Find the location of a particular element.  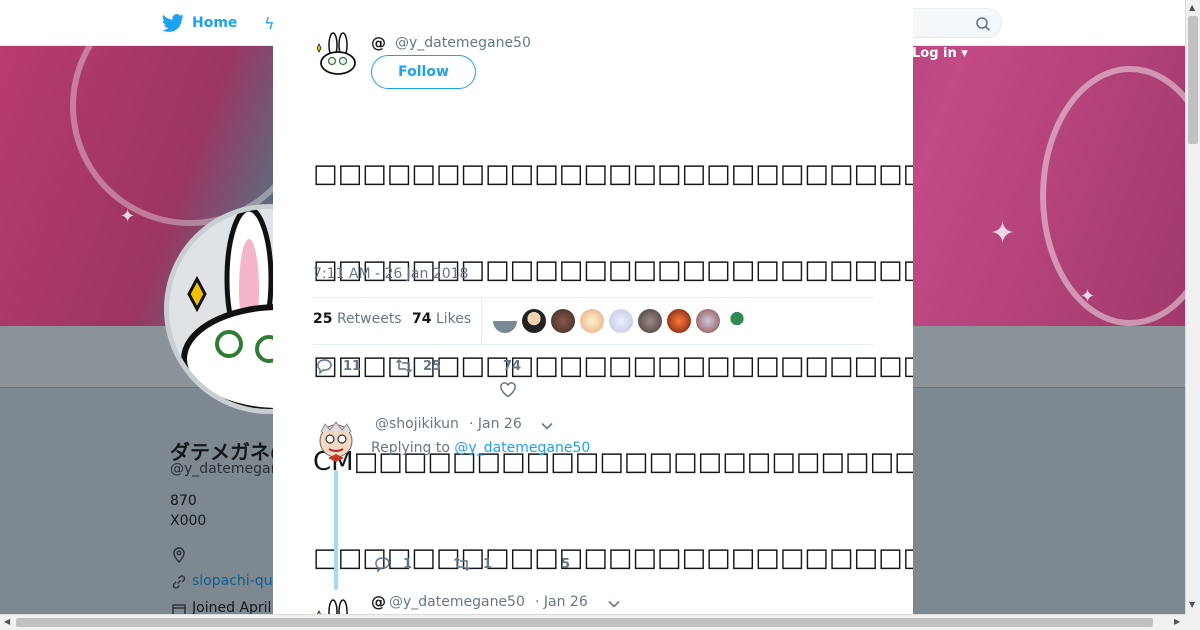

divider is located at coordinates (481, 321).